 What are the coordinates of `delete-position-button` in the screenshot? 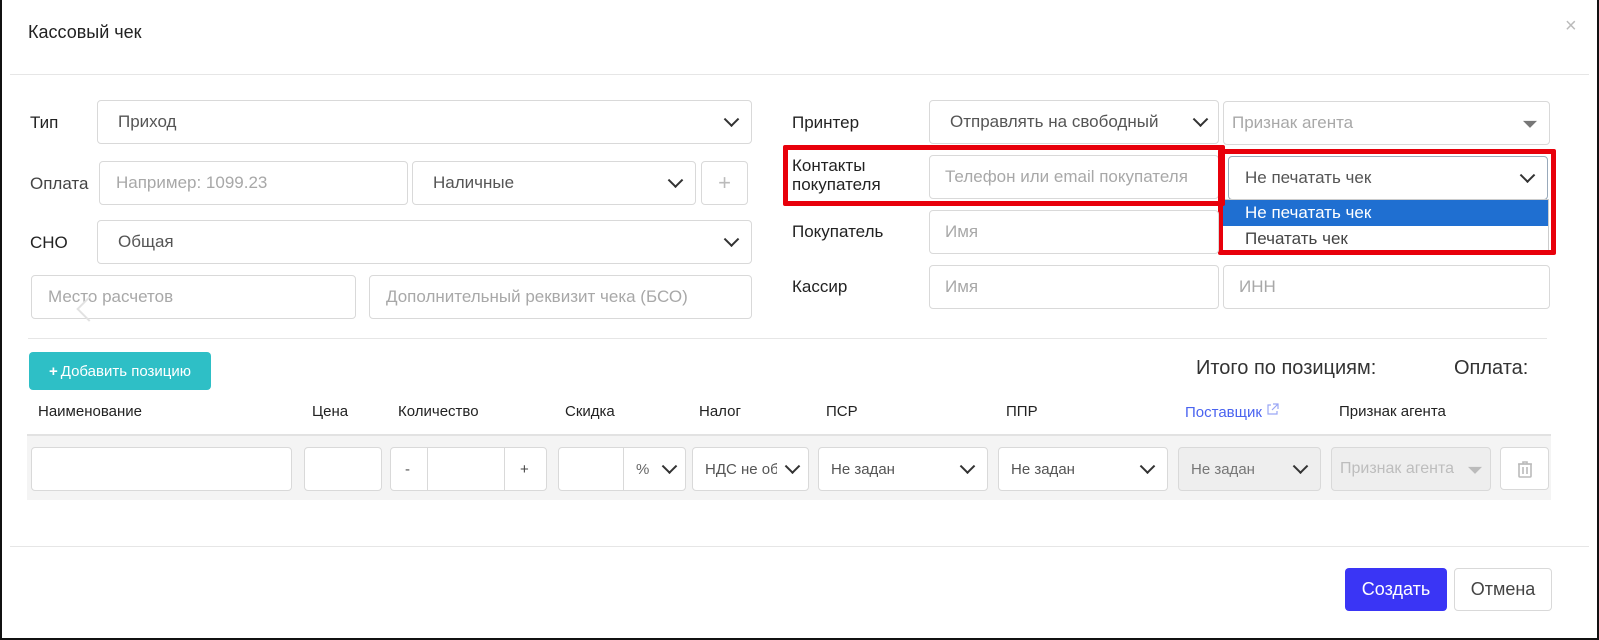 It's located at (1524, 468).